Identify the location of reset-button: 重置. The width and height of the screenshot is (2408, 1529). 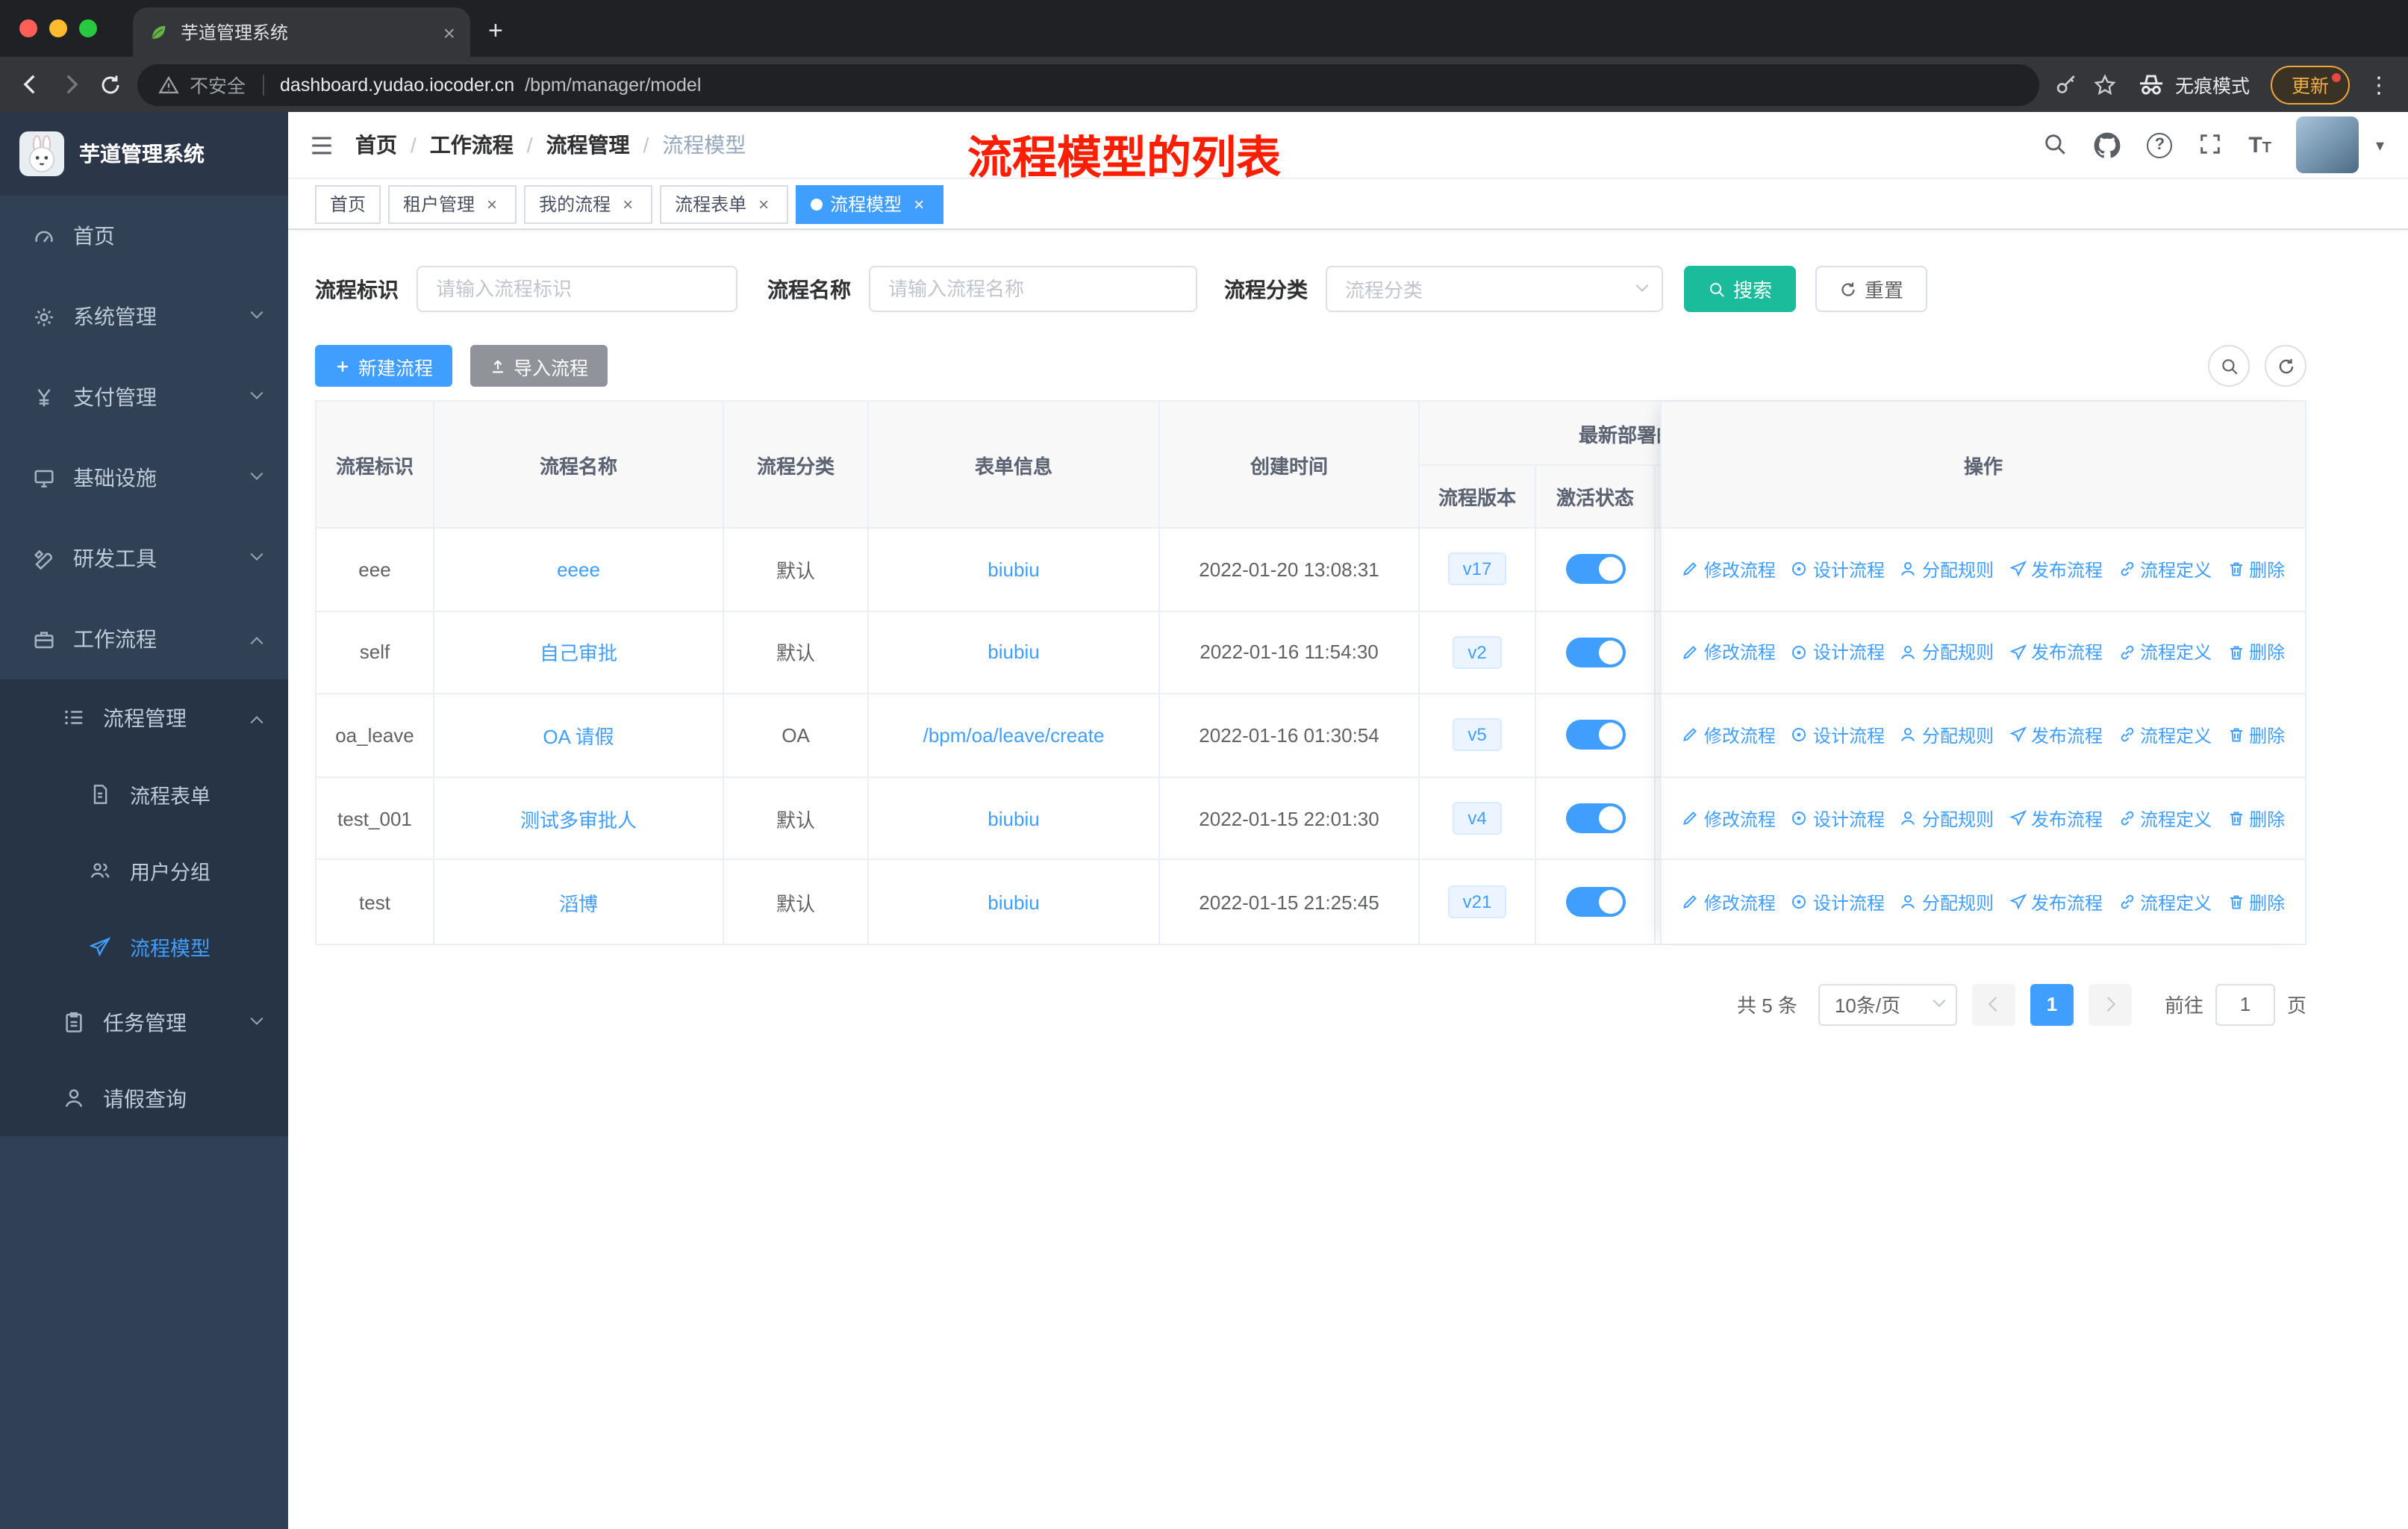
(1871, 289).